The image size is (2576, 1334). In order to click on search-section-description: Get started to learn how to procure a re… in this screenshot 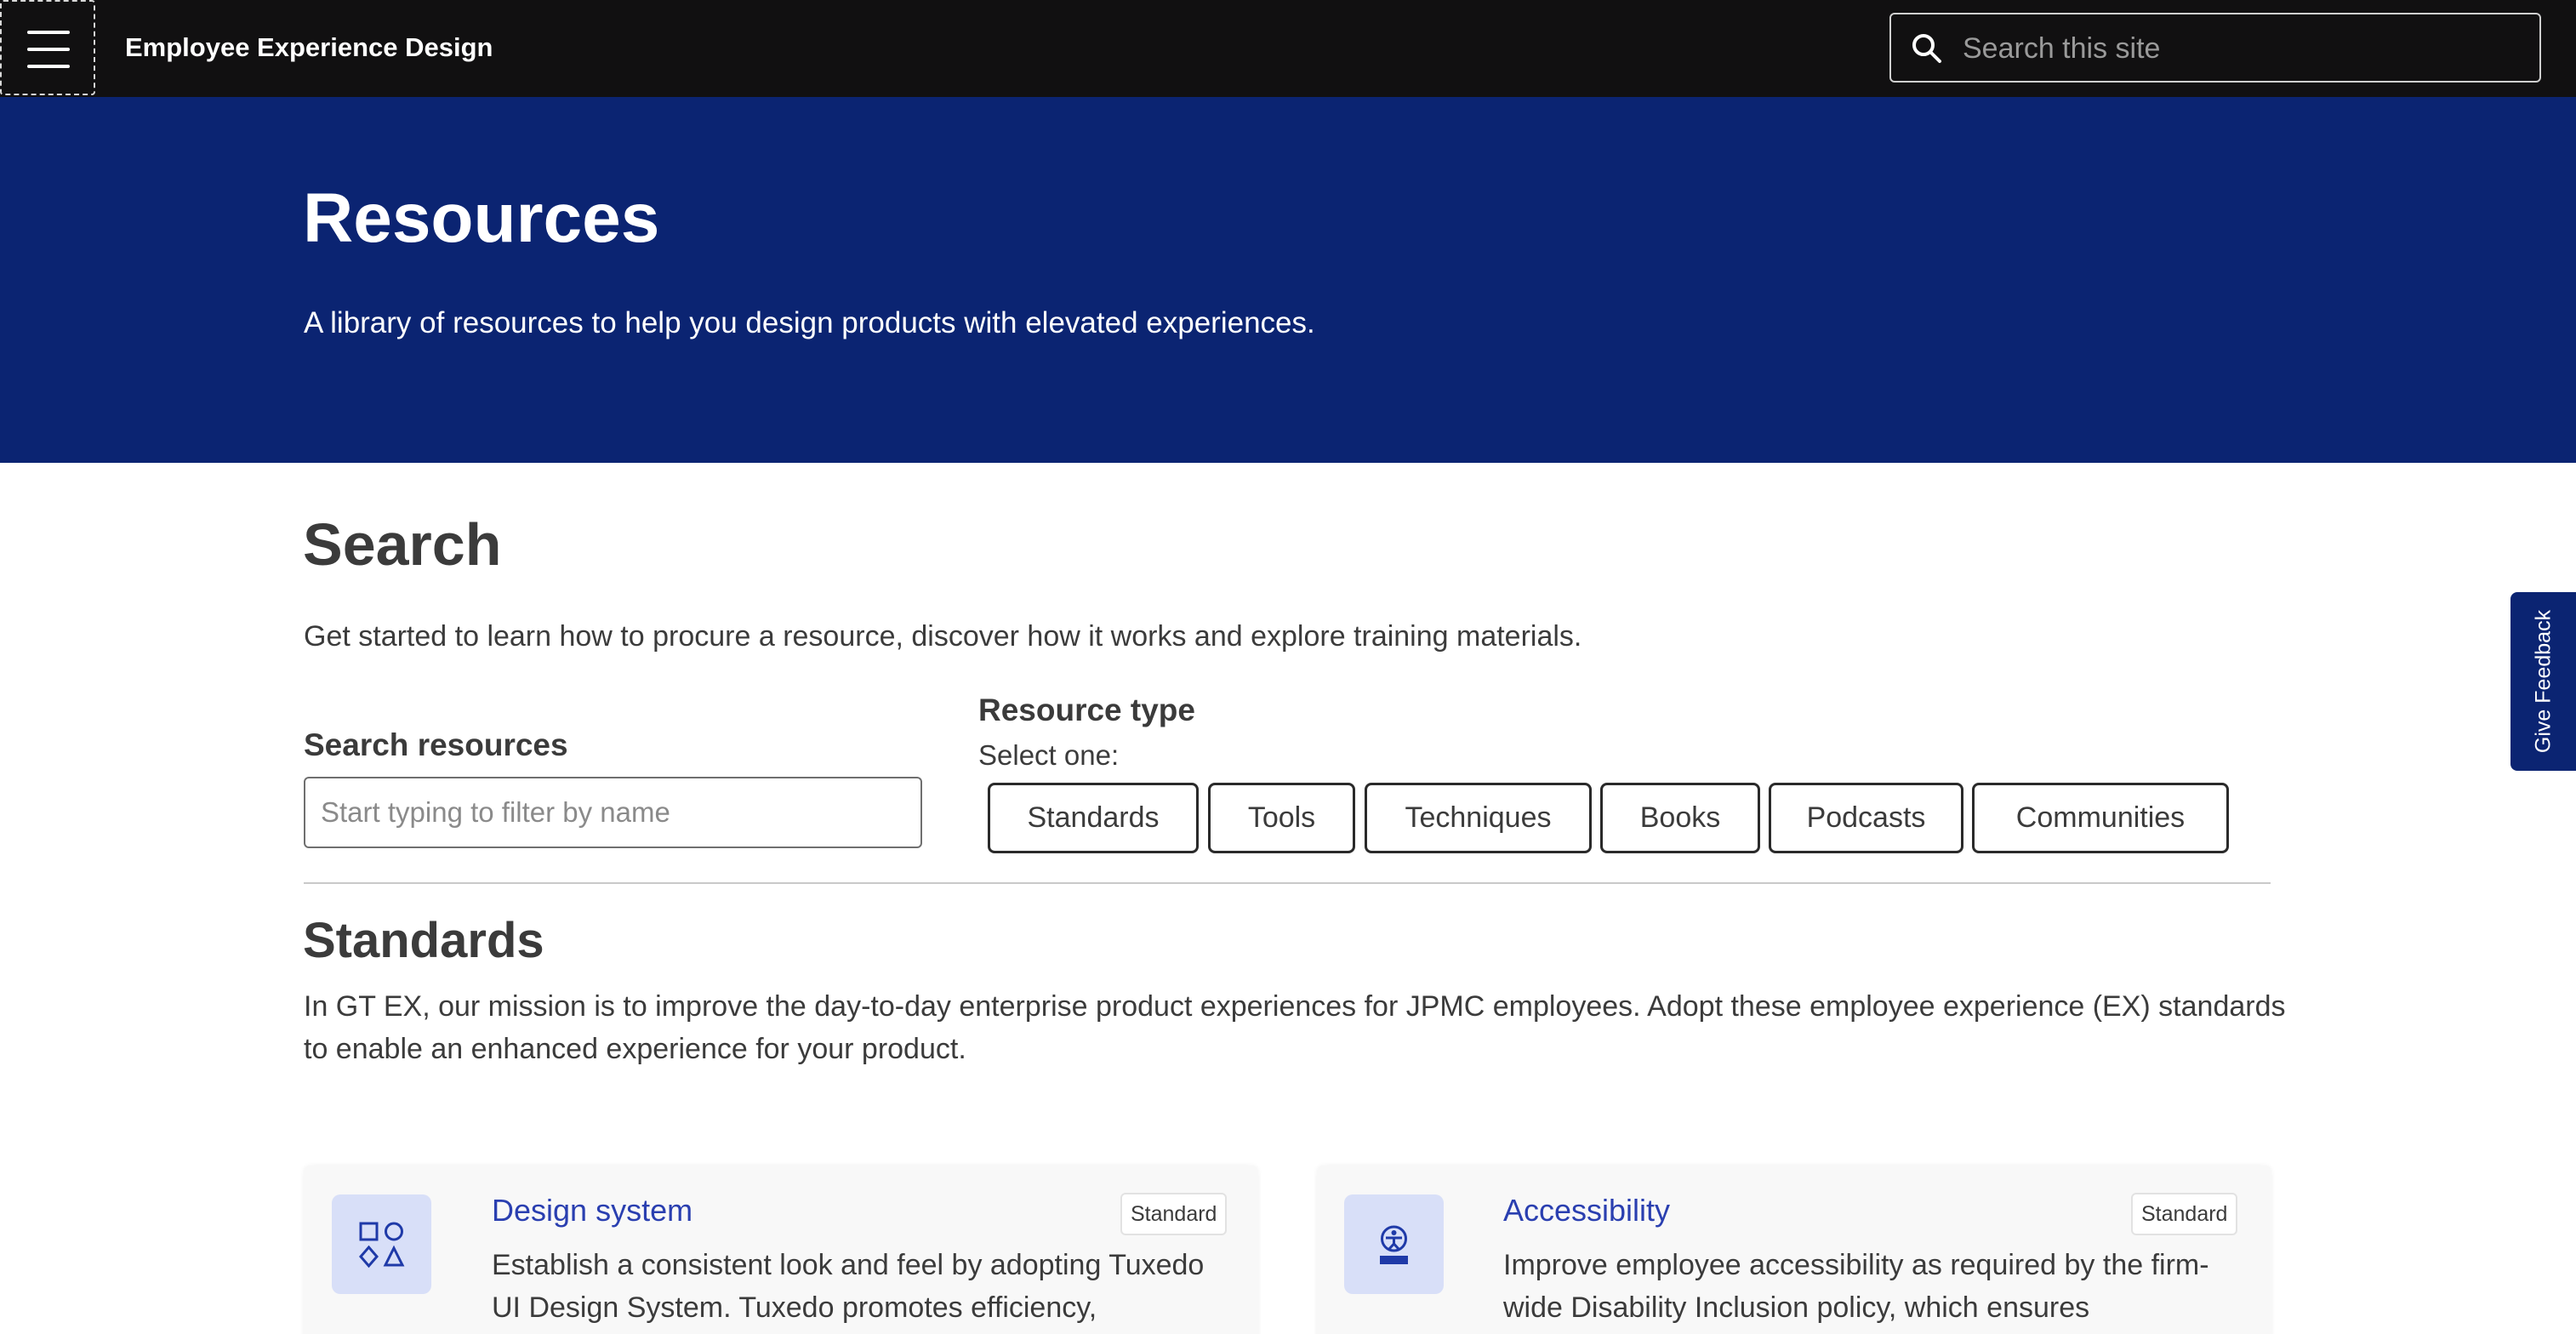, I will do `click(943, 636)`.